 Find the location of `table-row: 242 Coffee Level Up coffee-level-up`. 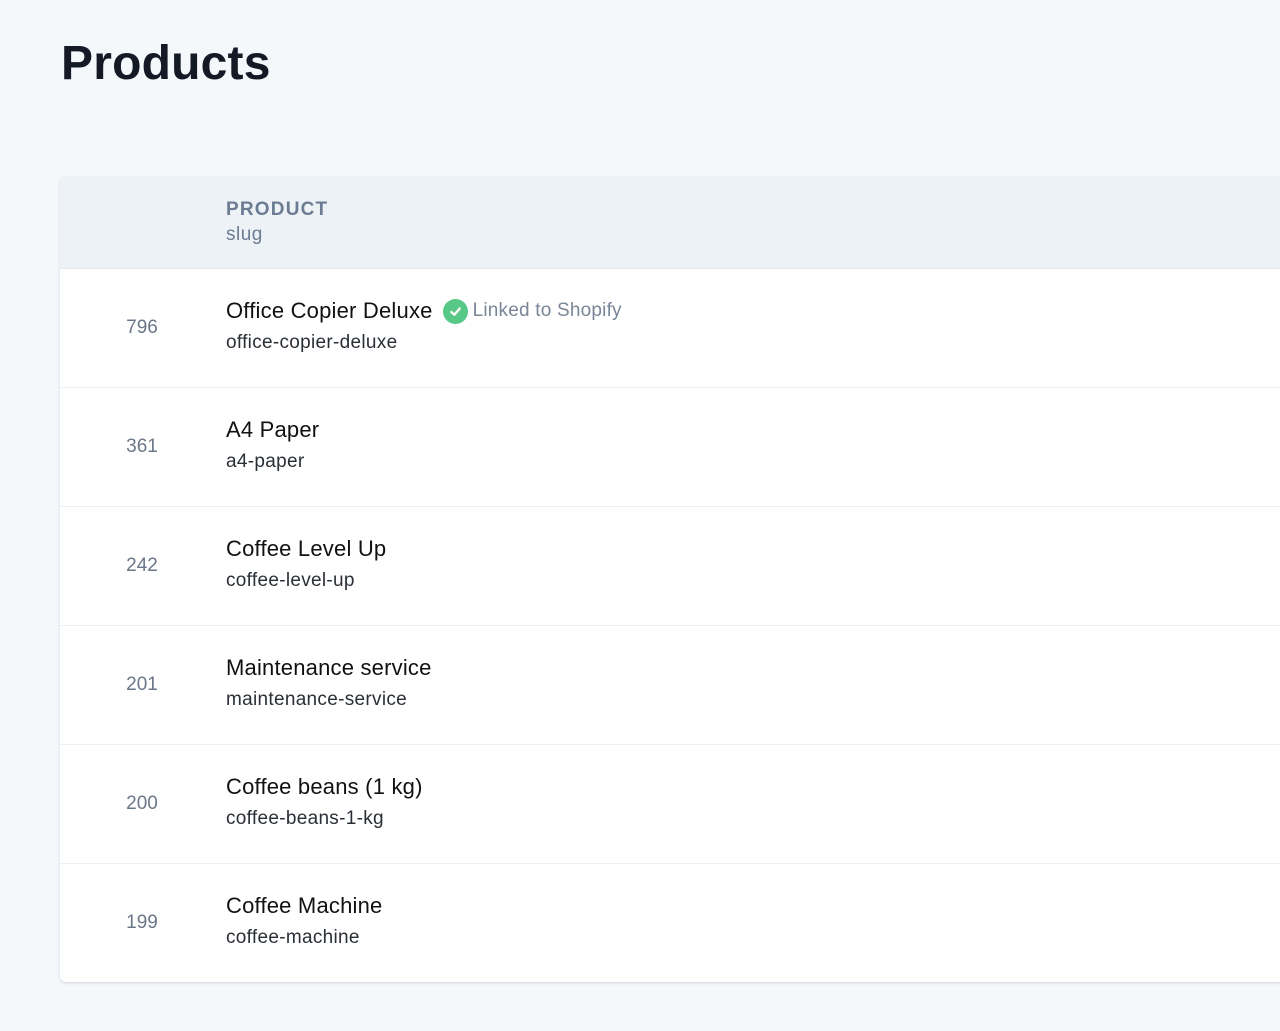

table-row: 242 Coffee Level Up coffee-level-up is located at coordinates (670, 566).